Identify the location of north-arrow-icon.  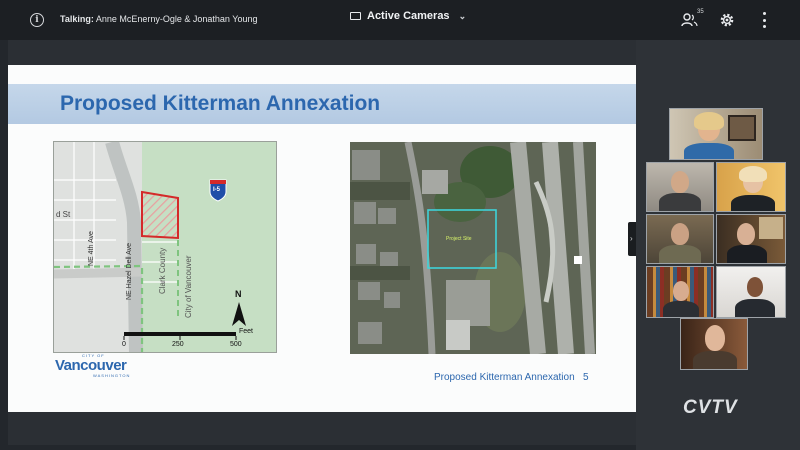
(239, 314).